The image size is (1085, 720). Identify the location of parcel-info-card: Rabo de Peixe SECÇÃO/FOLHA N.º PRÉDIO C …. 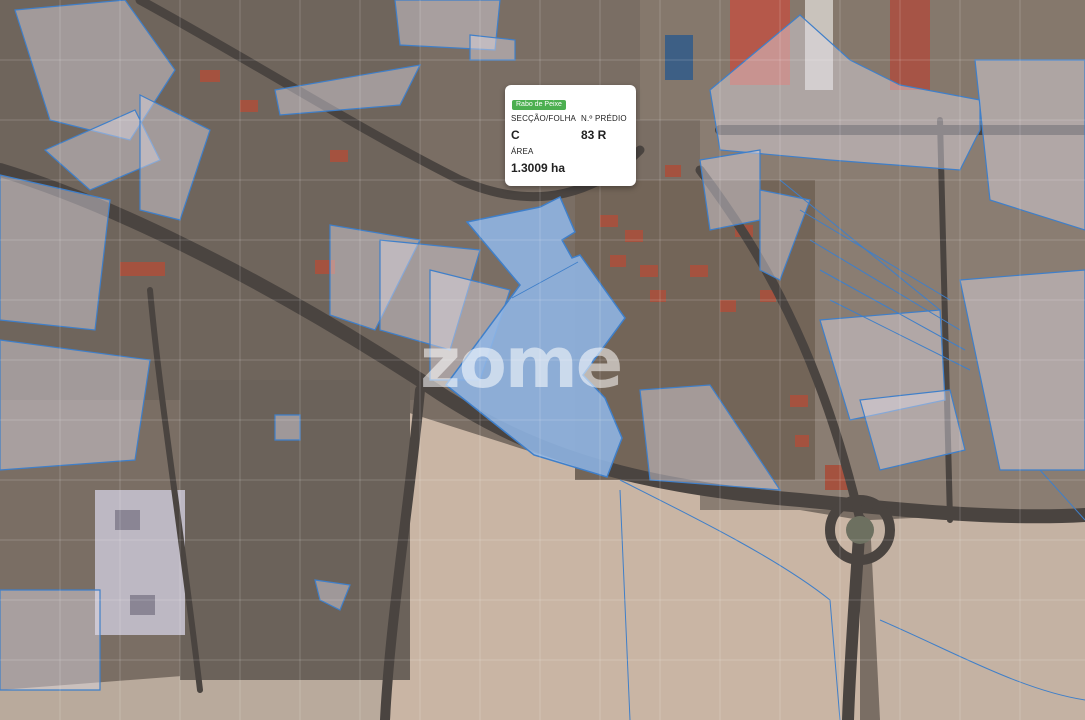
(570, 135).